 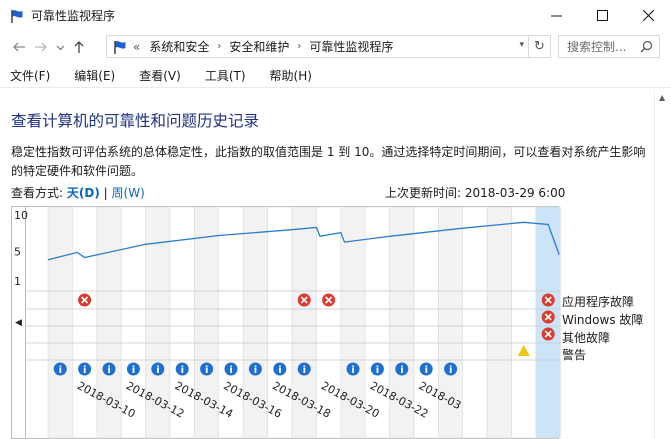 I want to click on y-tick-label: 5, so click(x=17, y=252).